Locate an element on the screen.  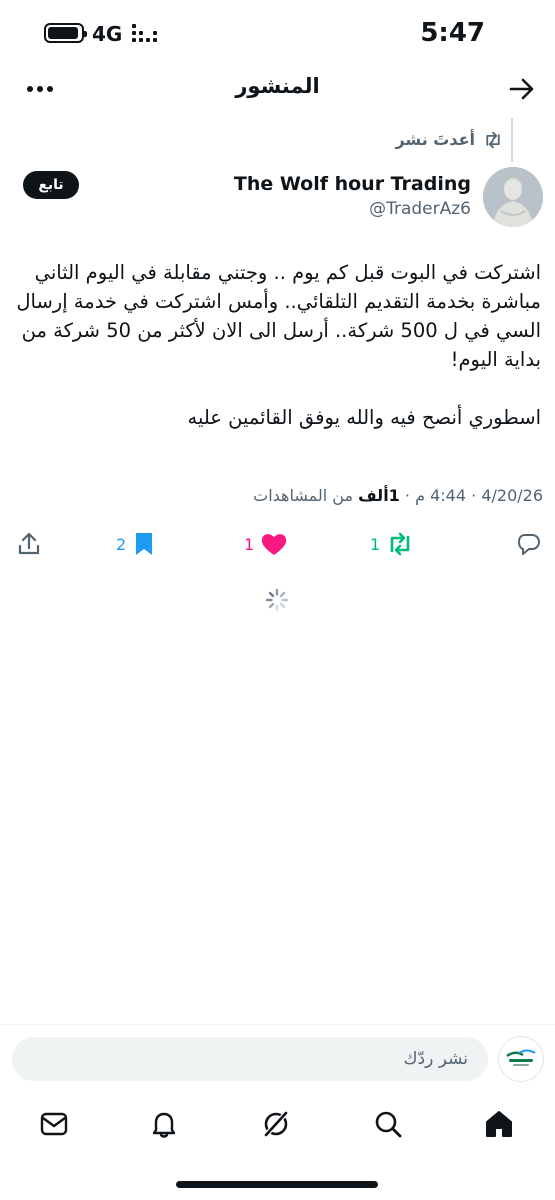
repost-indicator: أعدتَ نشر is located at coordinates (449, 139).